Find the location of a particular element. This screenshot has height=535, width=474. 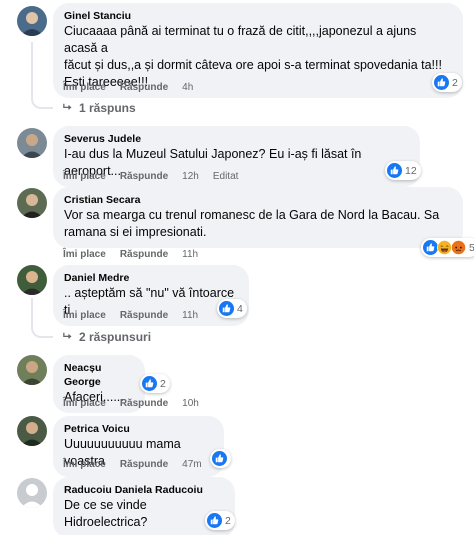

reaction-summary: 5 is located at coordinates (447, 247).